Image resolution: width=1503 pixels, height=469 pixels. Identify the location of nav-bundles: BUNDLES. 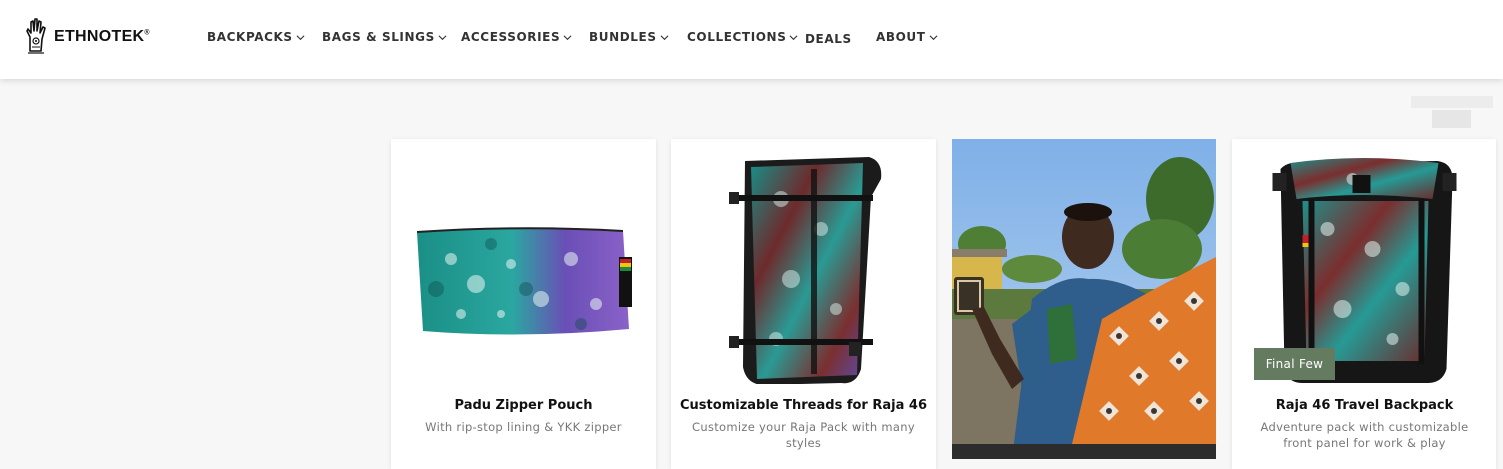
(629, 37).